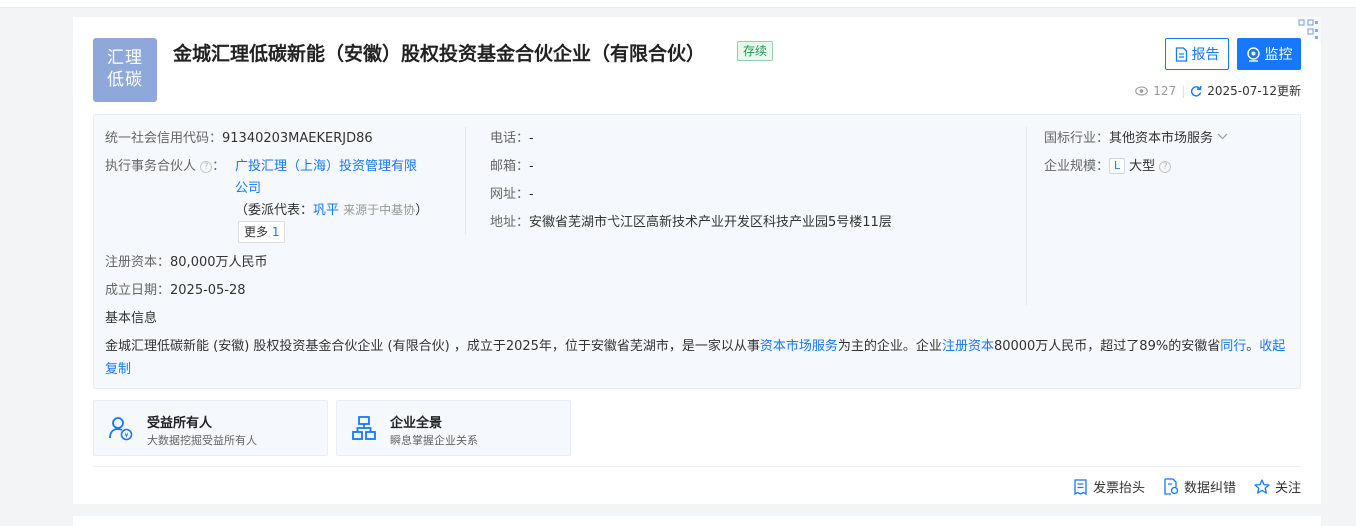 This screenshot has width=1356, height=526. I want to click on bottom-actions: 发票抬头 数据纠错 关注, so click(1187, 486).